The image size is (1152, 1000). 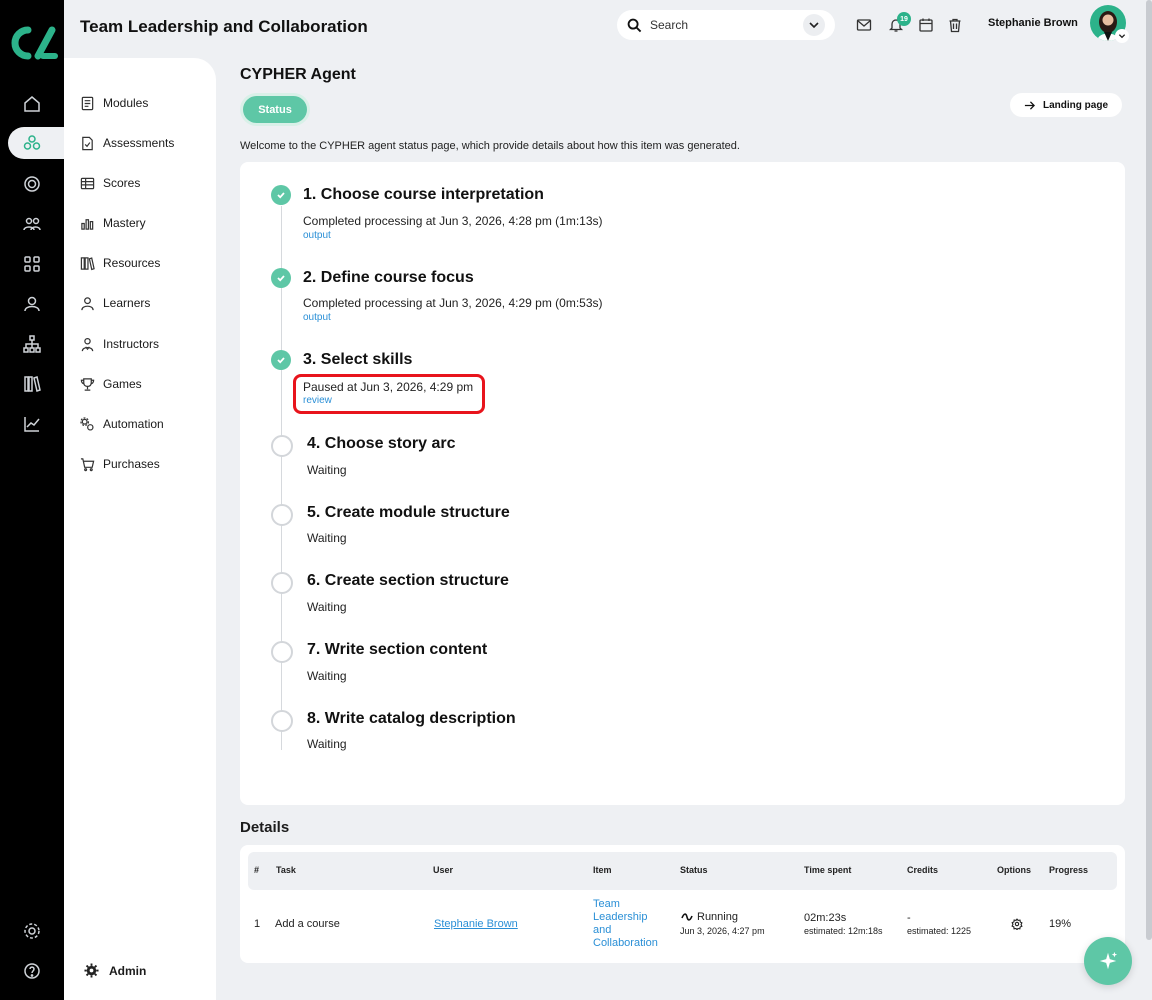 What do you see at coordinates (32, 424) in the screenshot?
I see `analytics-icon` at bounding box center [32, 424].